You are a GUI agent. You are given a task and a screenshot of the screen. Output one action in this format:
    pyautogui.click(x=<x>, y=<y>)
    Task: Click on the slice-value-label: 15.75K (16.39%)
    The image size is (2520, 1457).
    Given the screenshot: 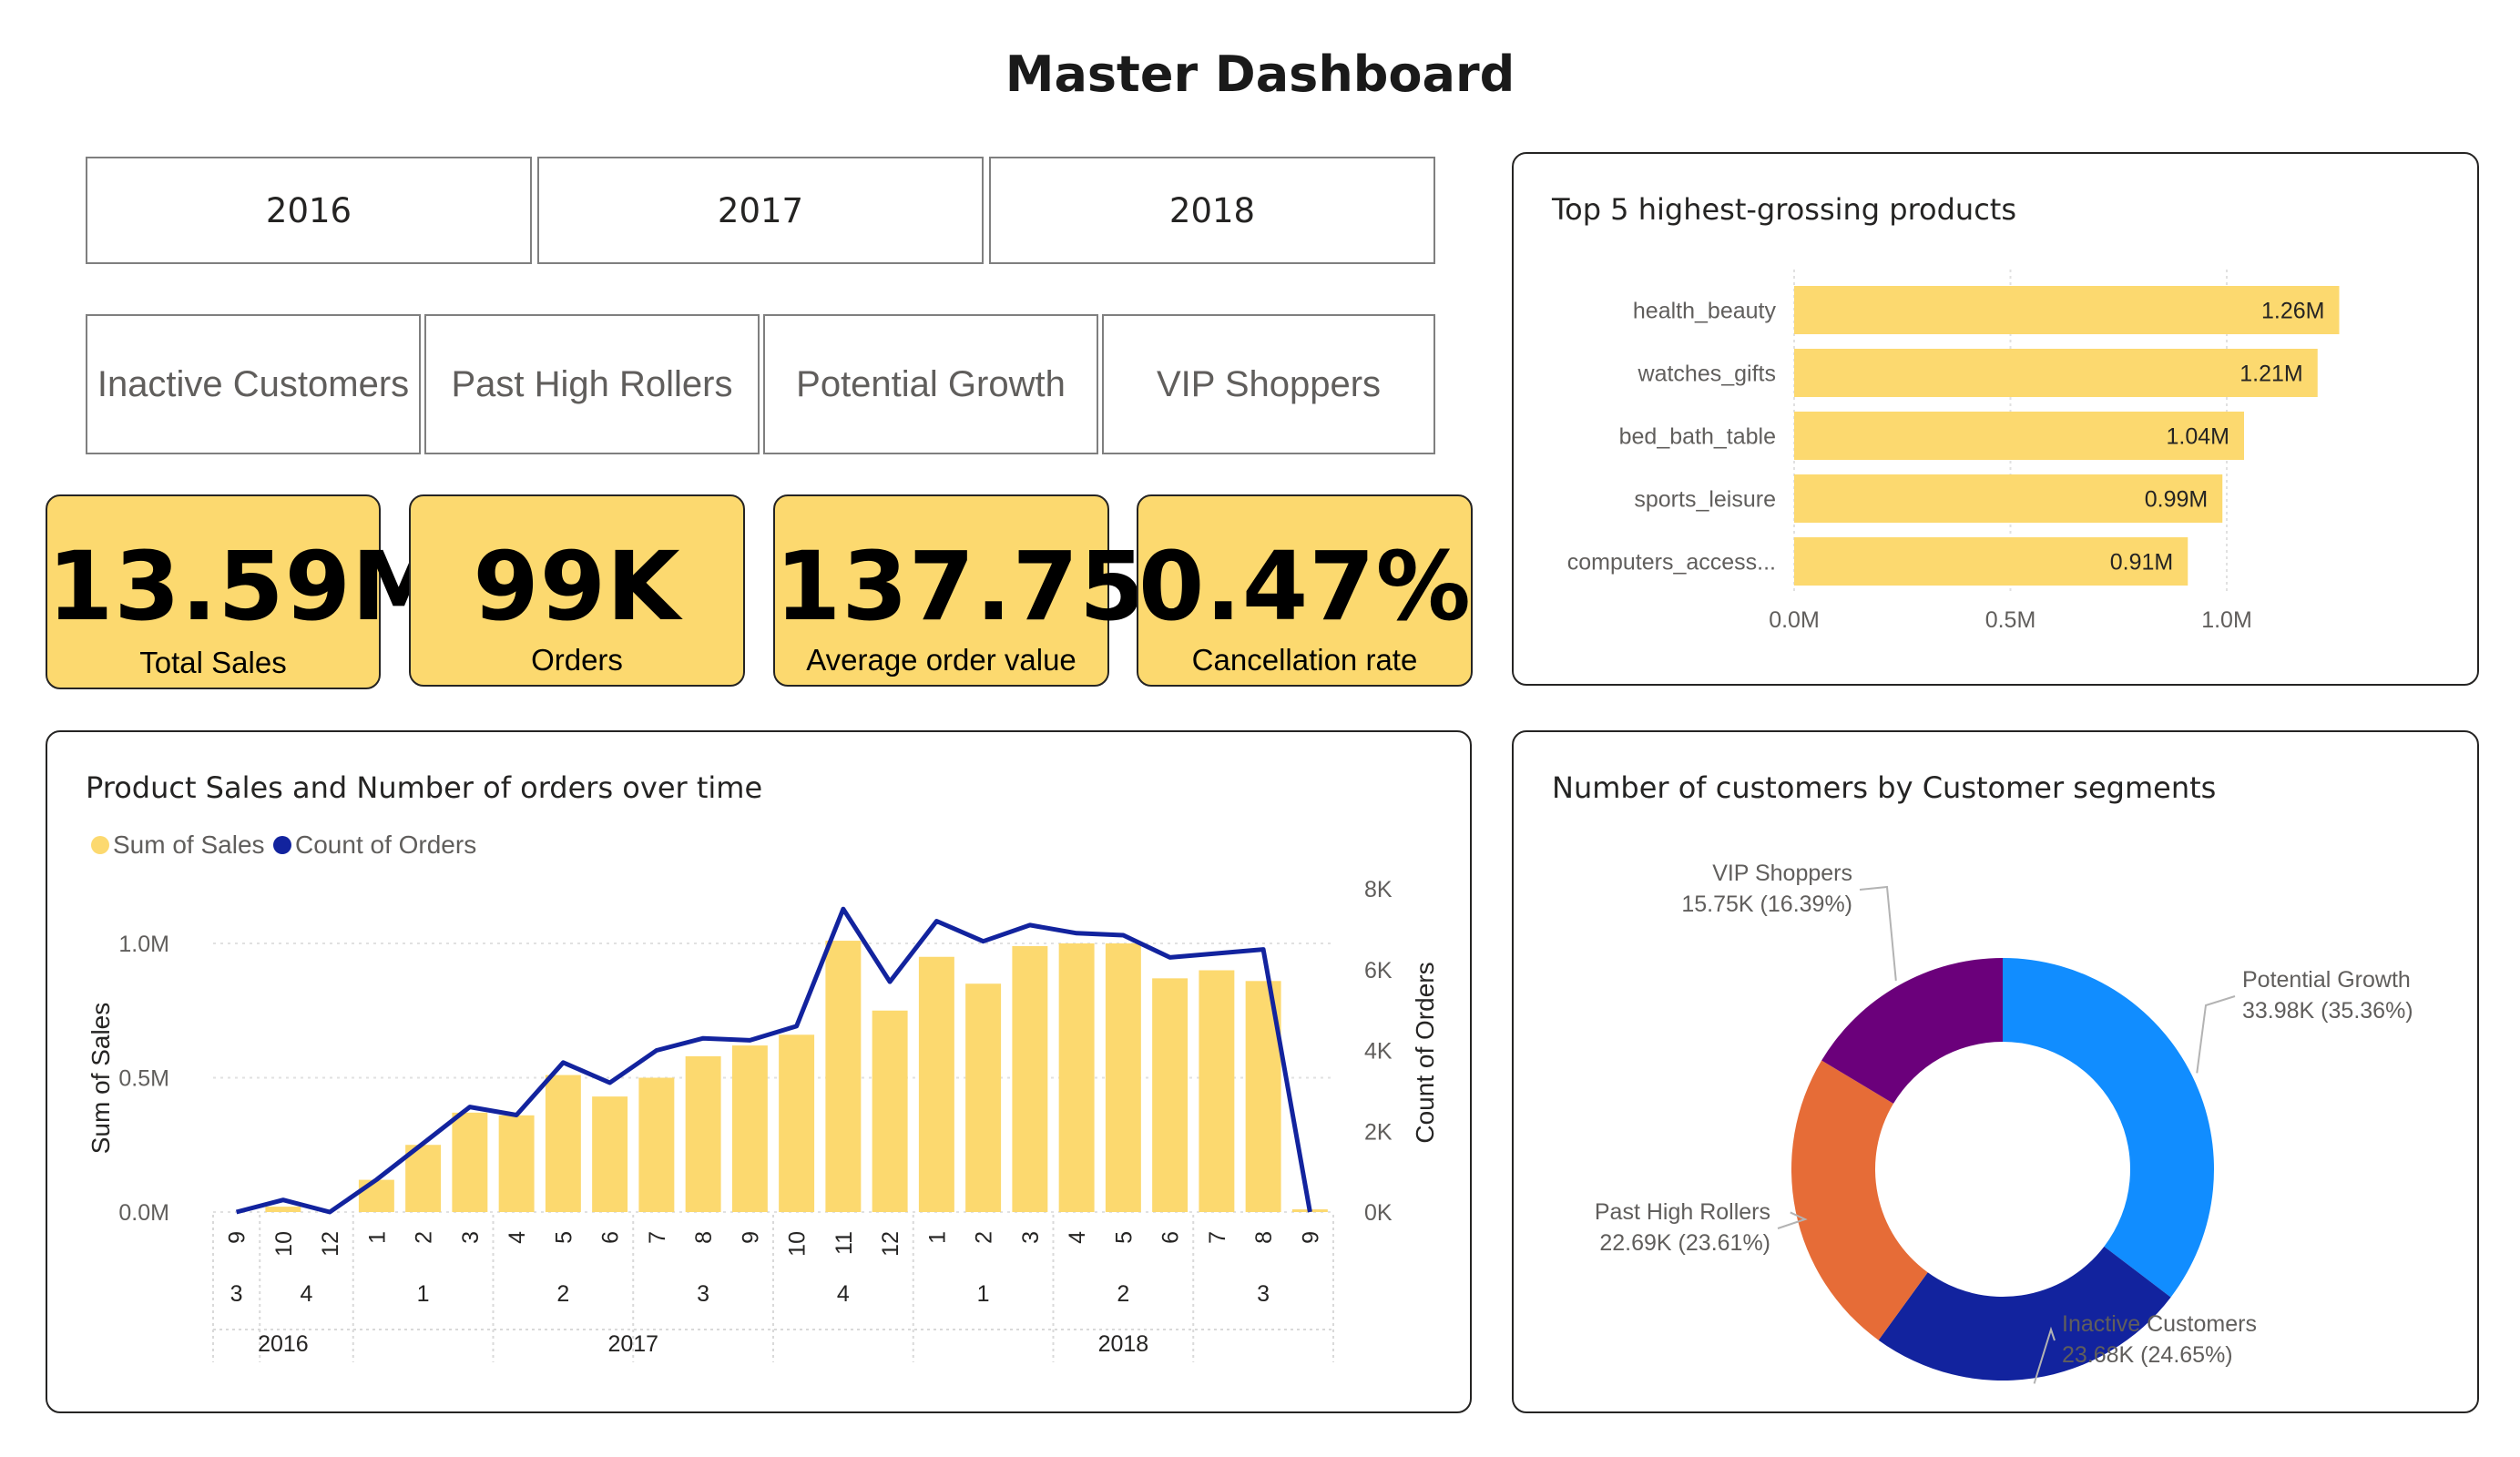 What is the action you would take?
    pyautogui.click(x=1766, y=905)
    